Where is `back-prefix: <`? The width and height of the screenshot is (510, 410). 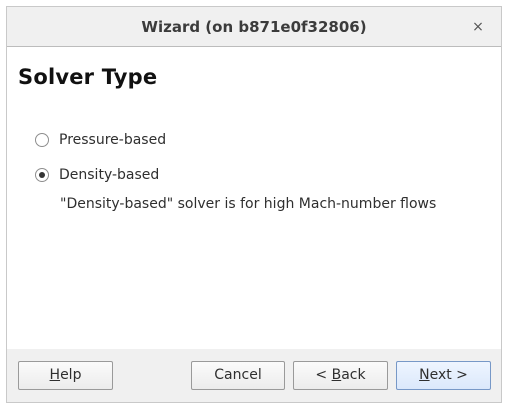 back-prefix: < is located at coordinates (323, 375).